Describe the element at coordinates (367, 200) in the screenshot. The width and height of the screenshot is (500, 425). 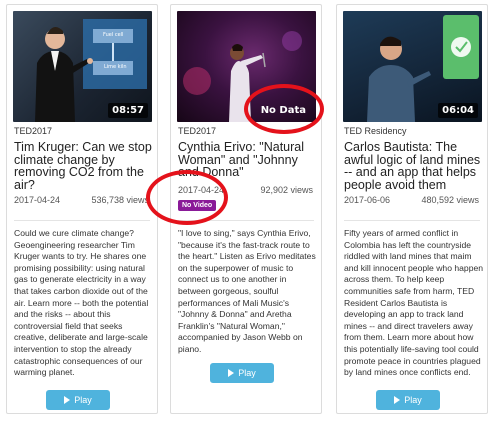
I see `publish-date: 2017-06-06` at that location.